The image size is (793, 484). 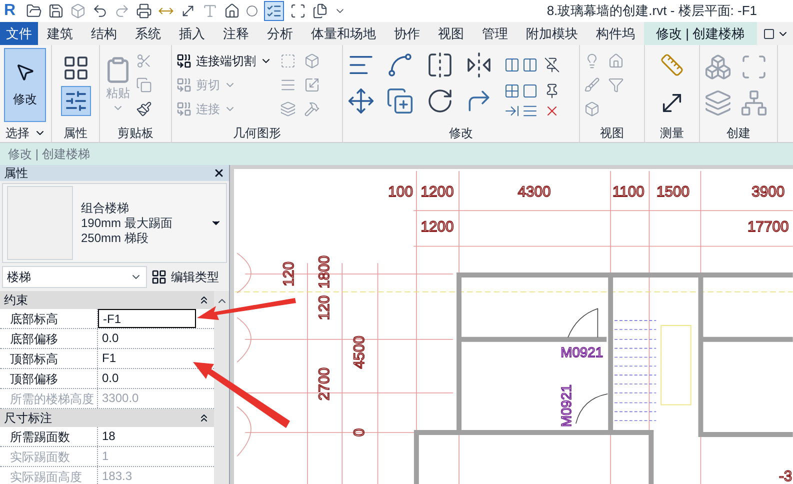 What do you see at coordinates (147, 358) in the screenshot?
I see `property-value: F1` at bounding box center [147, 358].